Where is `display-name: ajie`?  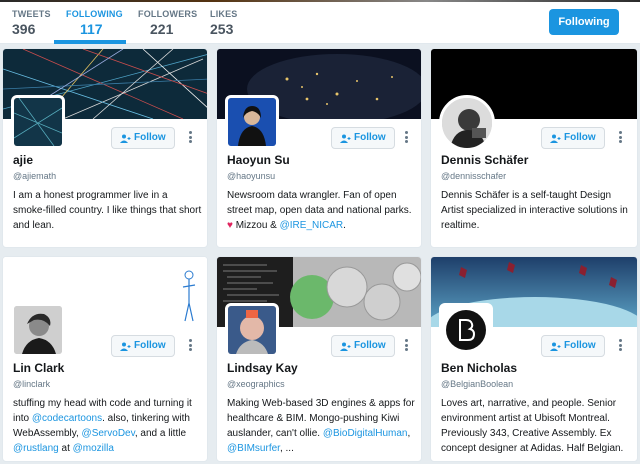 display-name: ajie is located at coordinates (23, 160).